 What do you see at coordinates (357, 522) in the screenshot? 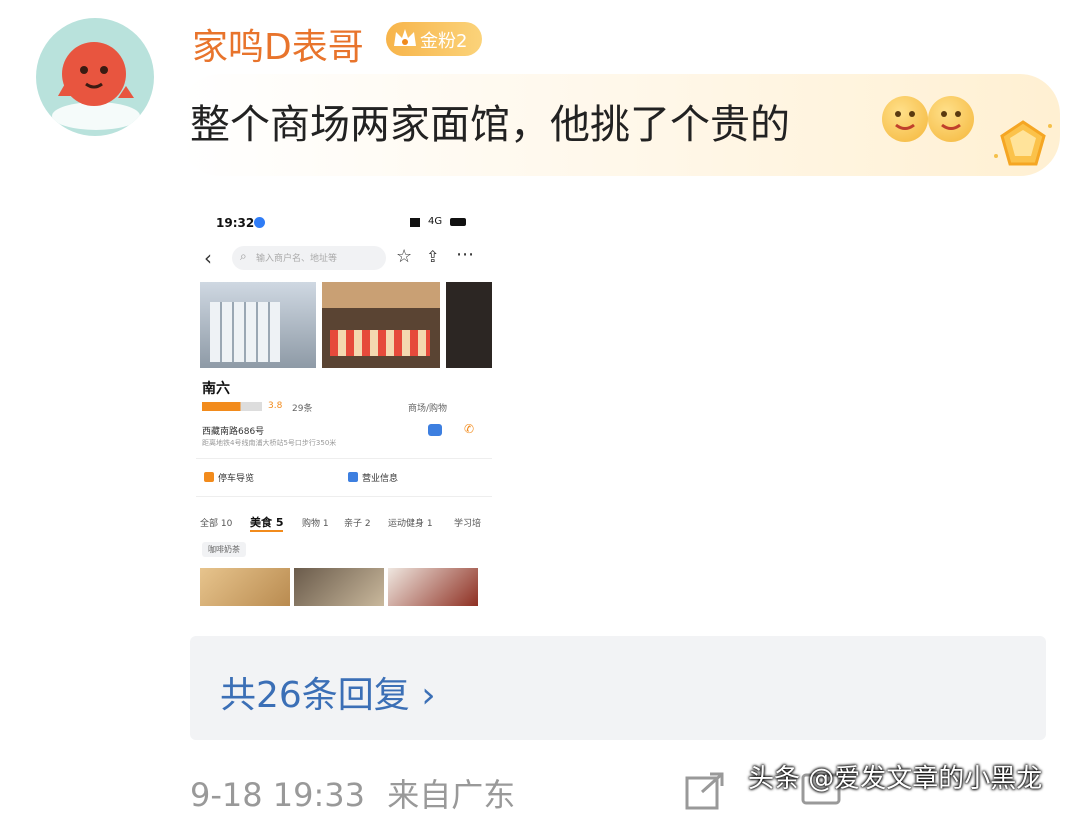
I see `tab-family: 亲子 2` at bounding box center [357, 522].